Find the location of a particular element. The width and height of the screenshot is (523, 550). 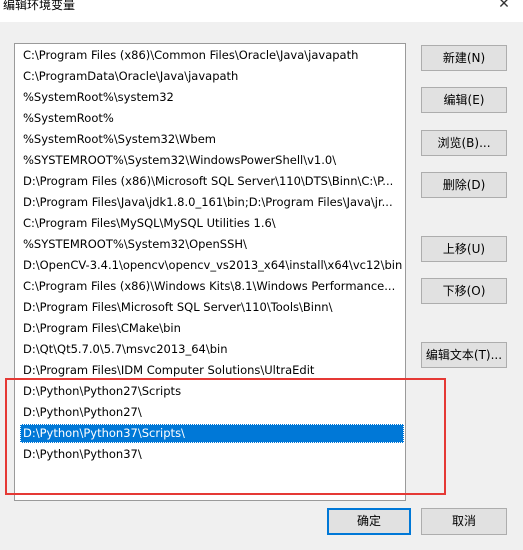

new-button: 新建(N) is located at coordinates (464, 58).